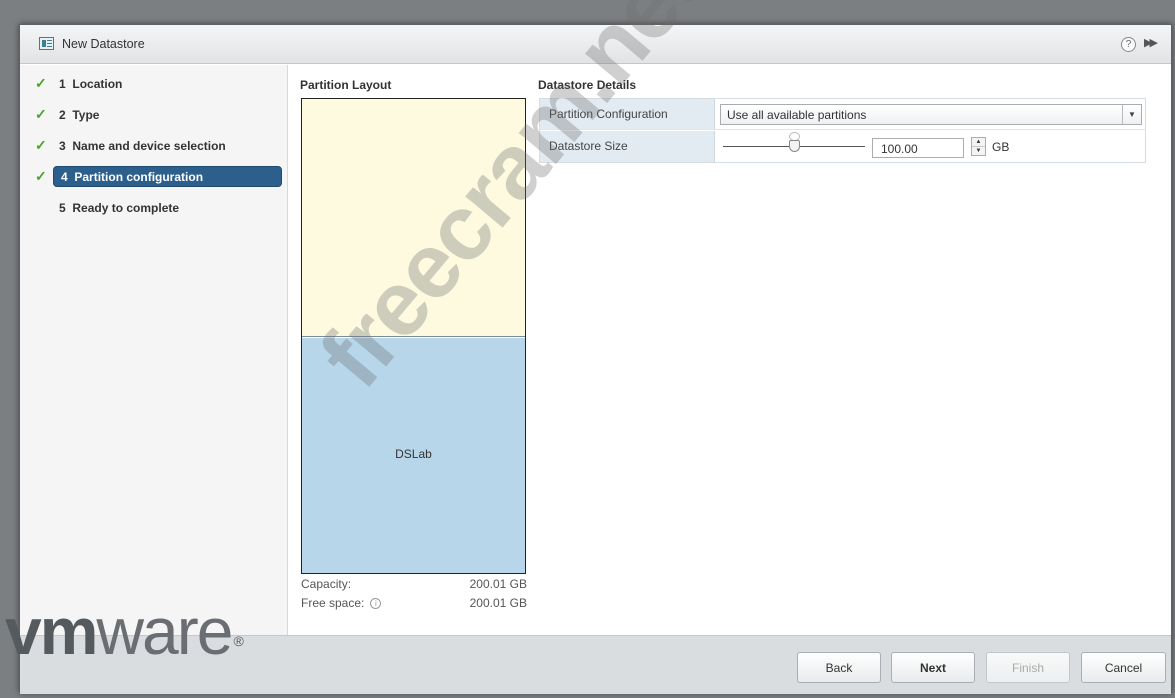 The height and width of the screenshot is (698, 1175). I want to click on step-partition-configuration: ✓ 4 Partition configuration, so click(153, 177).